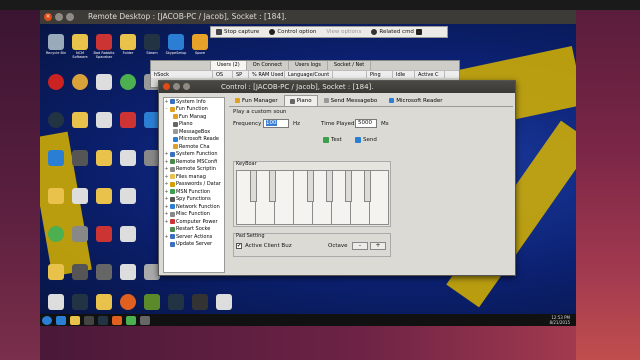  I want to click on view-options-button: View options, so click(343, 32).